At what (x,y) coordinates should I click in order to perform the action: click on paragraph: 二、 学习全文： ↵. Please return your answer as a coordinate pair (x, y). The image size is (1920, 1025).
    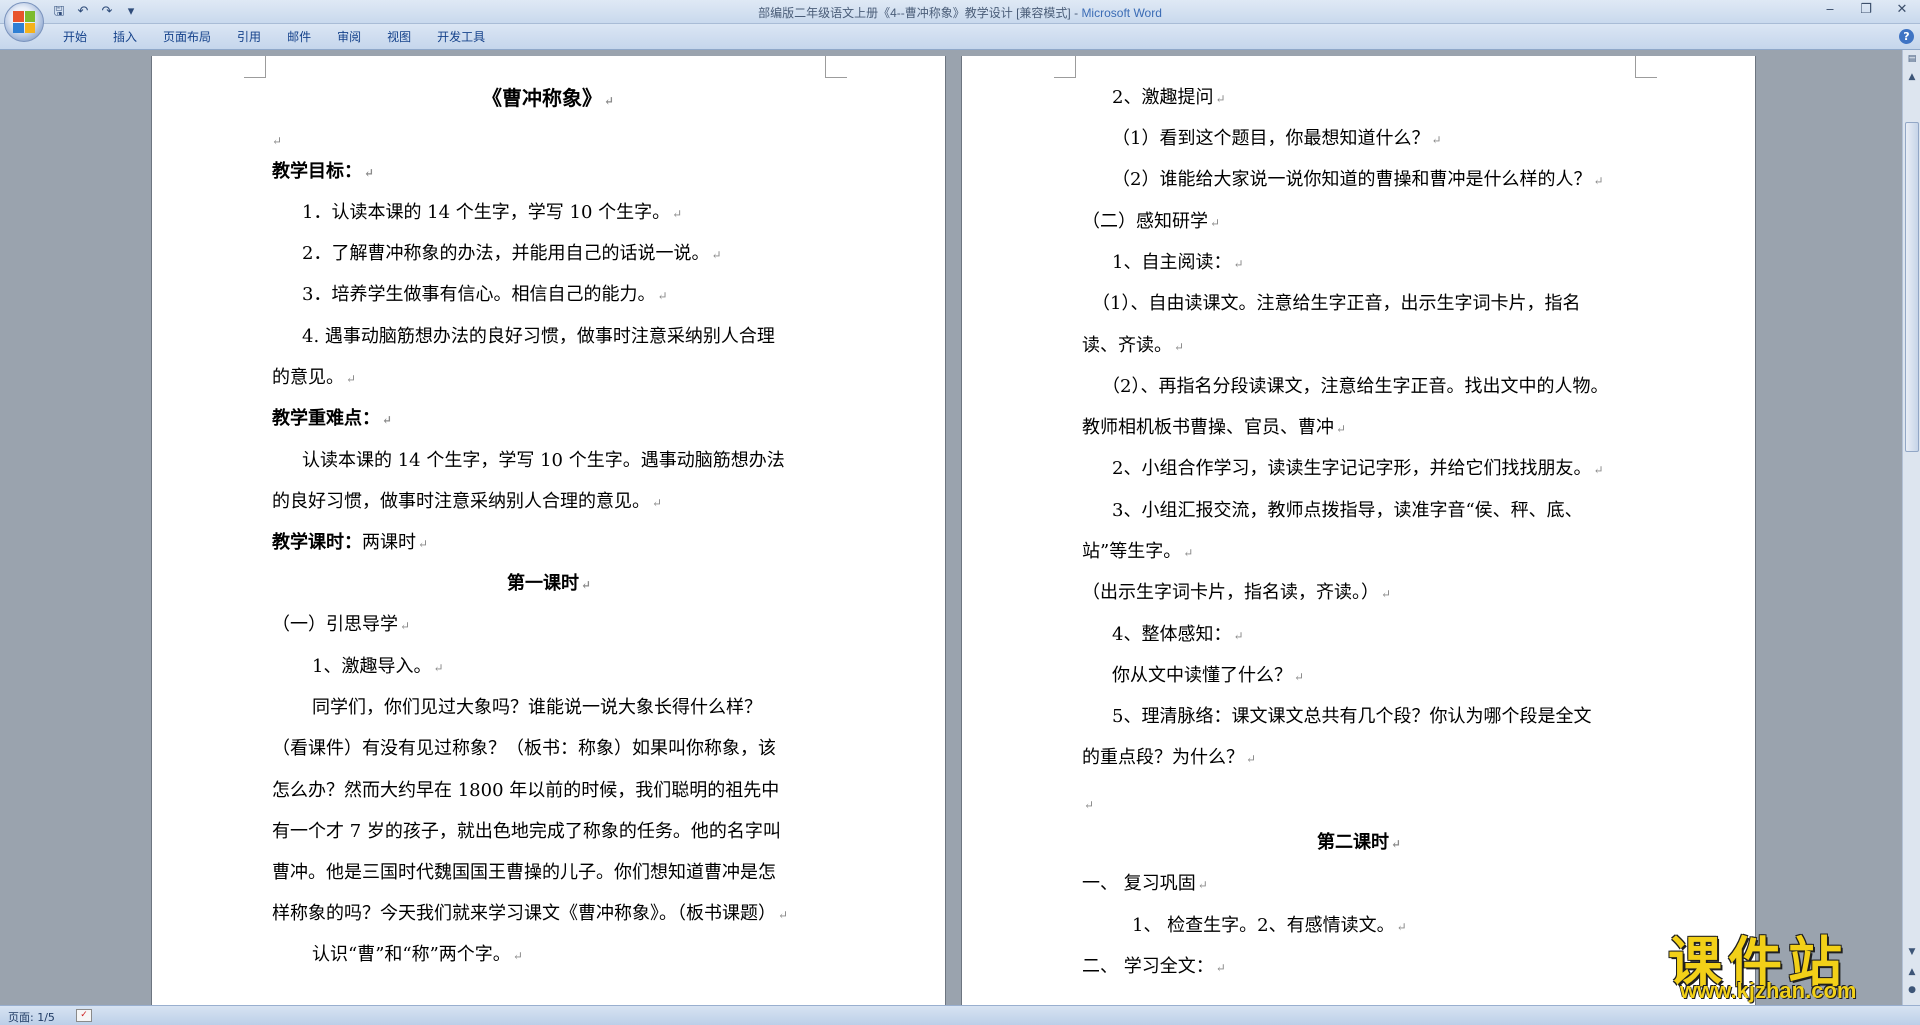
    Looking at the image, I should click on (1154, 966).